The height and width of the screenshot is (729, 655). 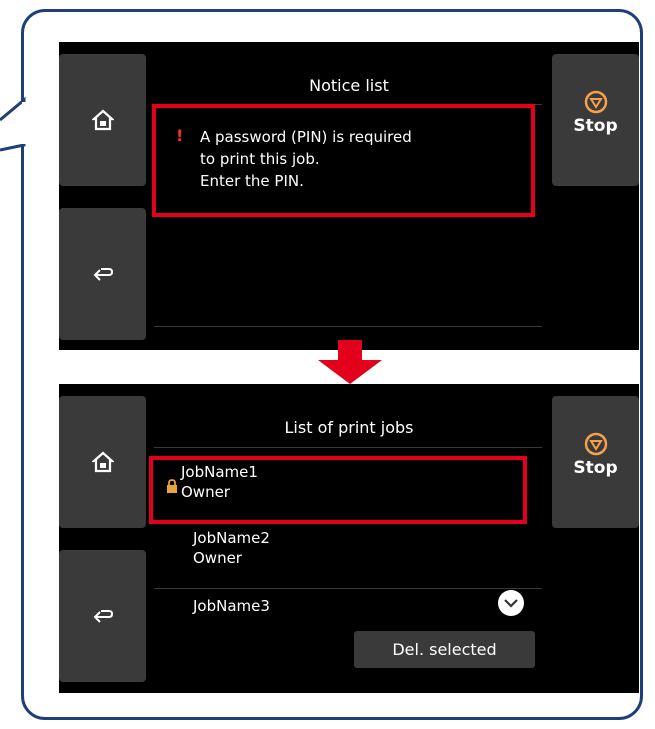 I want to click on job-name: JobName2, so click(x=231, y=538).